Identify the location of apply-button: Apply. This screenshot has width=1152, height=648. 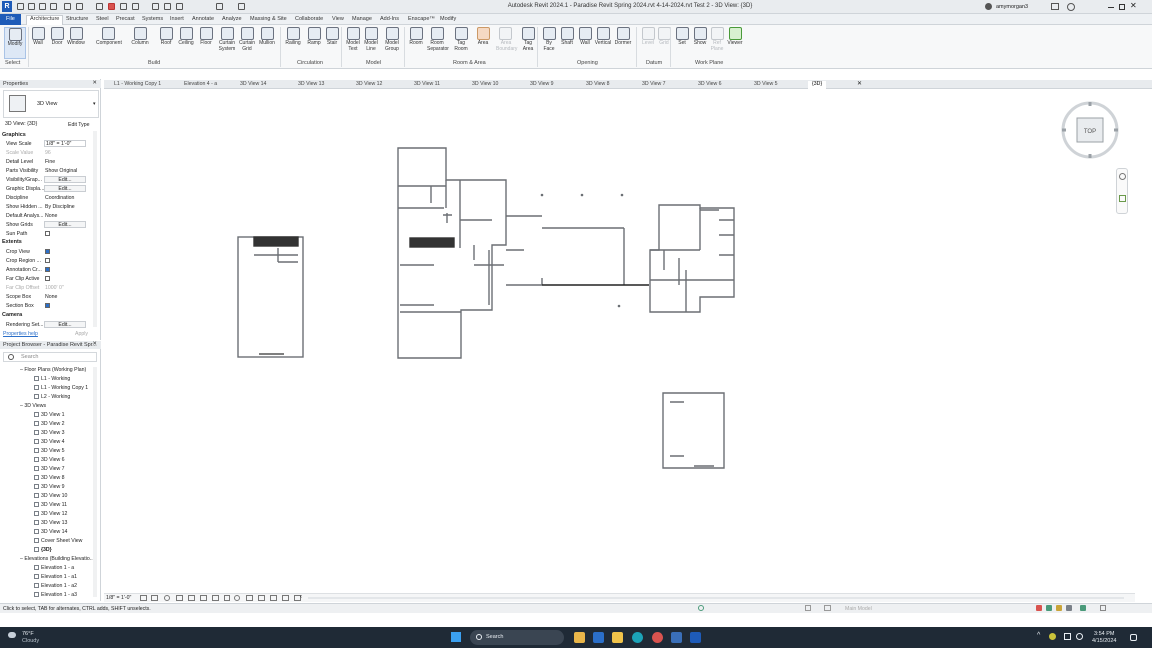
(81, 334).